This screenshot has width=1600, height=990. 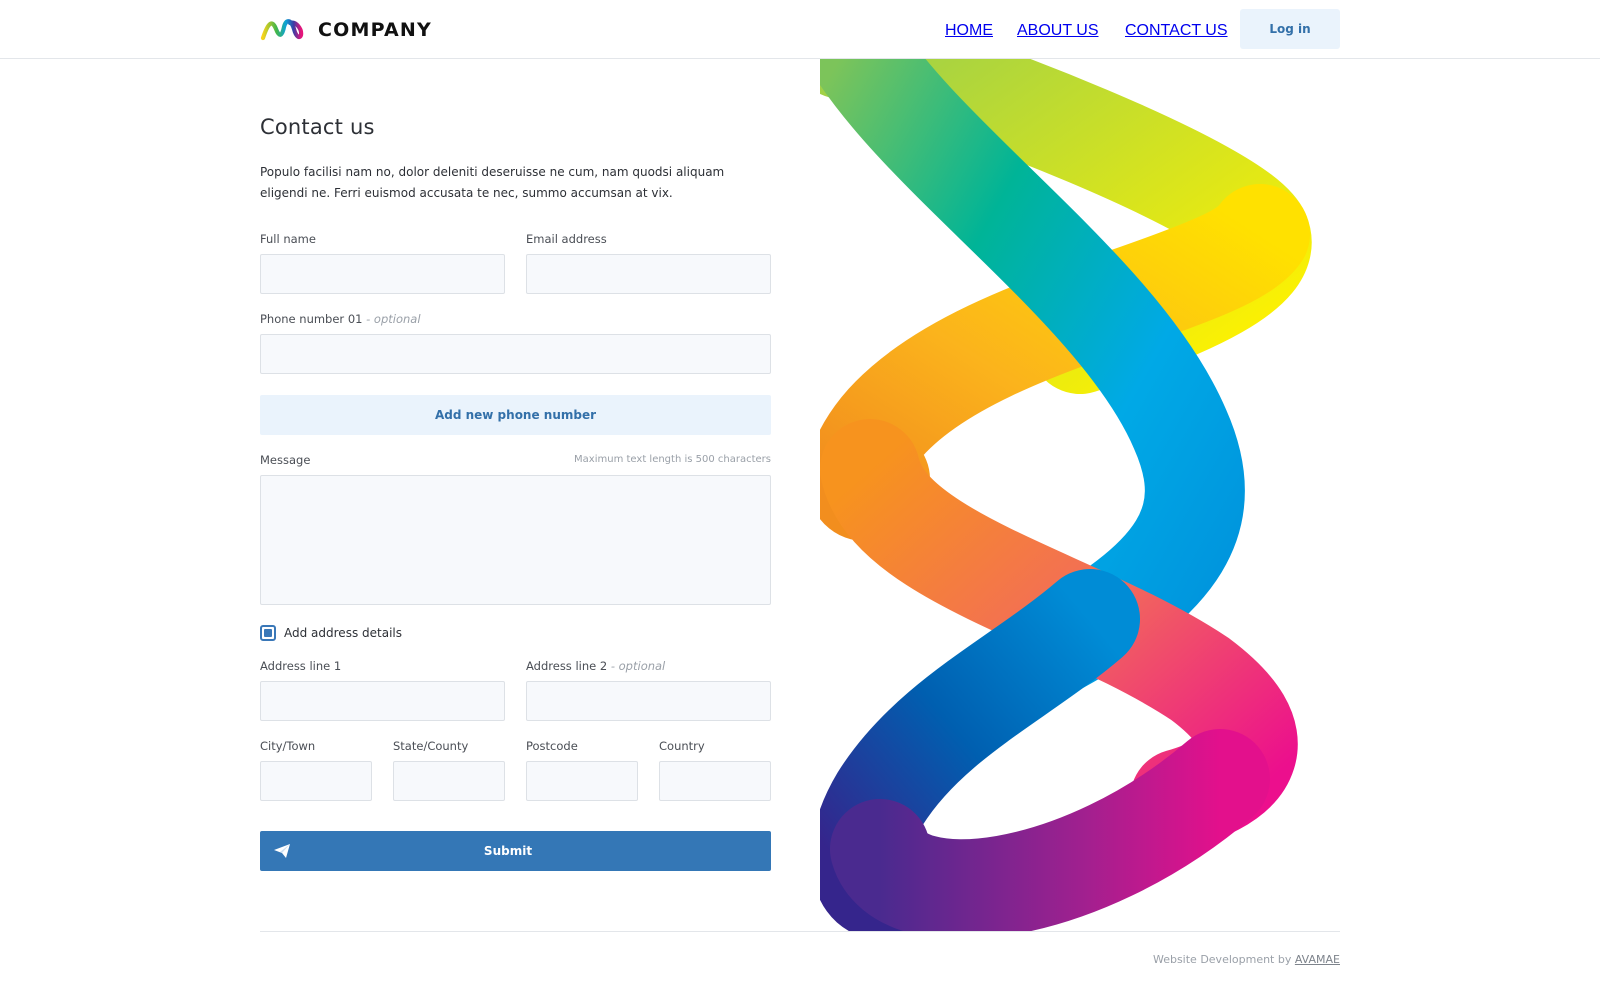 I want to click on brand-name: COMPANY, so click(x=375, y=30).